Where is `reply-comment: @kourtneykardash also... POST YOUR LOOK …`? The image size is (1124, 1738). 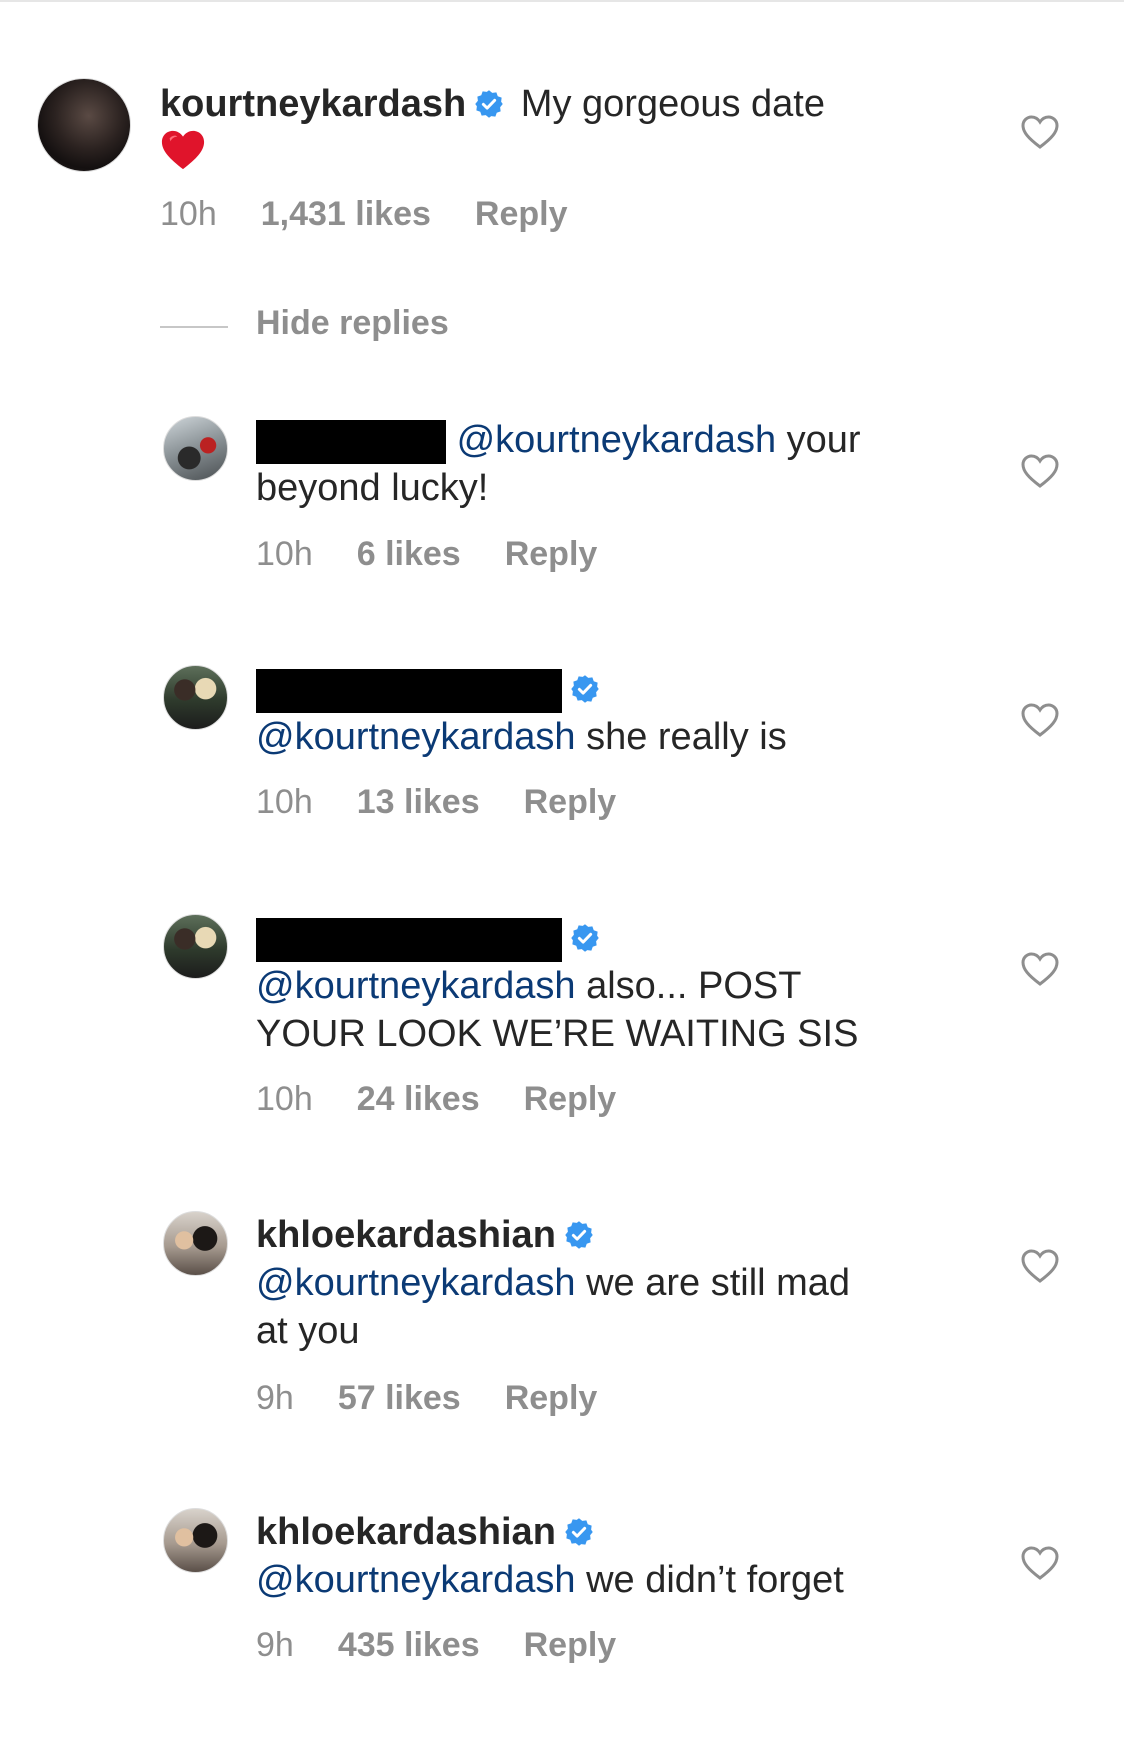
reply-comment: @kourtneykardash also... POST YOUR LOOK … is located at coordinates (562, 1019).